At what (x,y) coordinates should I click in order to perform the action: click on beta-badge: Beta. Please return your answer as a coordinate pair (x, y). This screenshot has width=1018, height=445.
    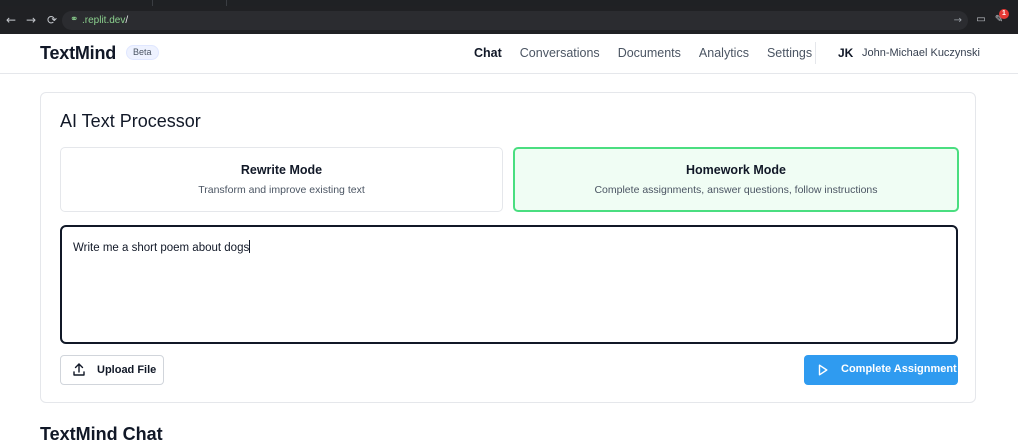
    Looking at the image, I should click on (142, 52).